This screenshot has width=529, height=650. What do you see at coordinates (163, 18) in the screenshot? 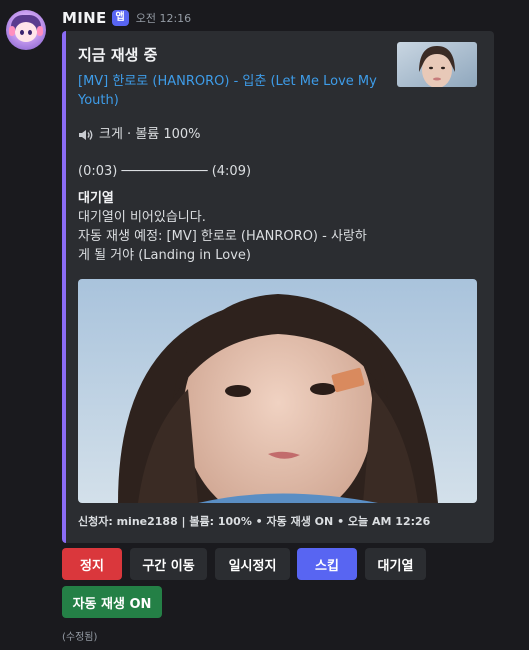
I see `message-timestamp: 오전 12:16` at bounding box center [163, 18].